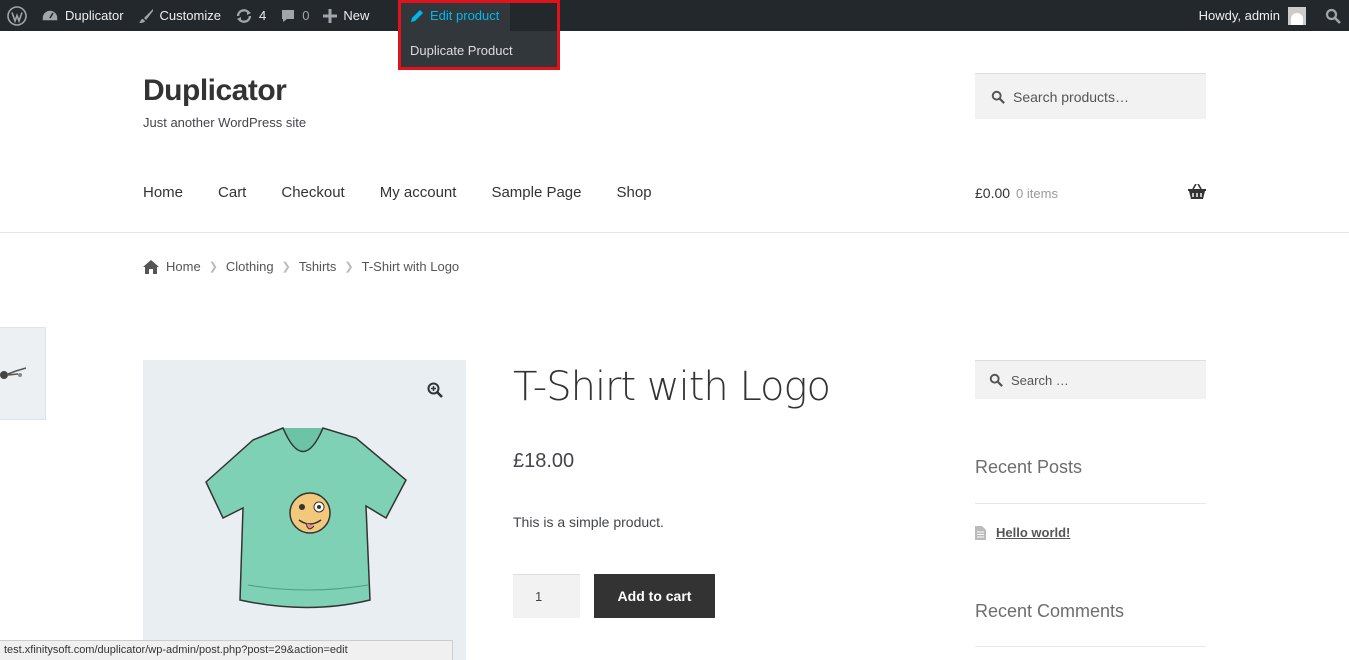  I want to click on sunglasses-thumbnail, so click(13, 372).